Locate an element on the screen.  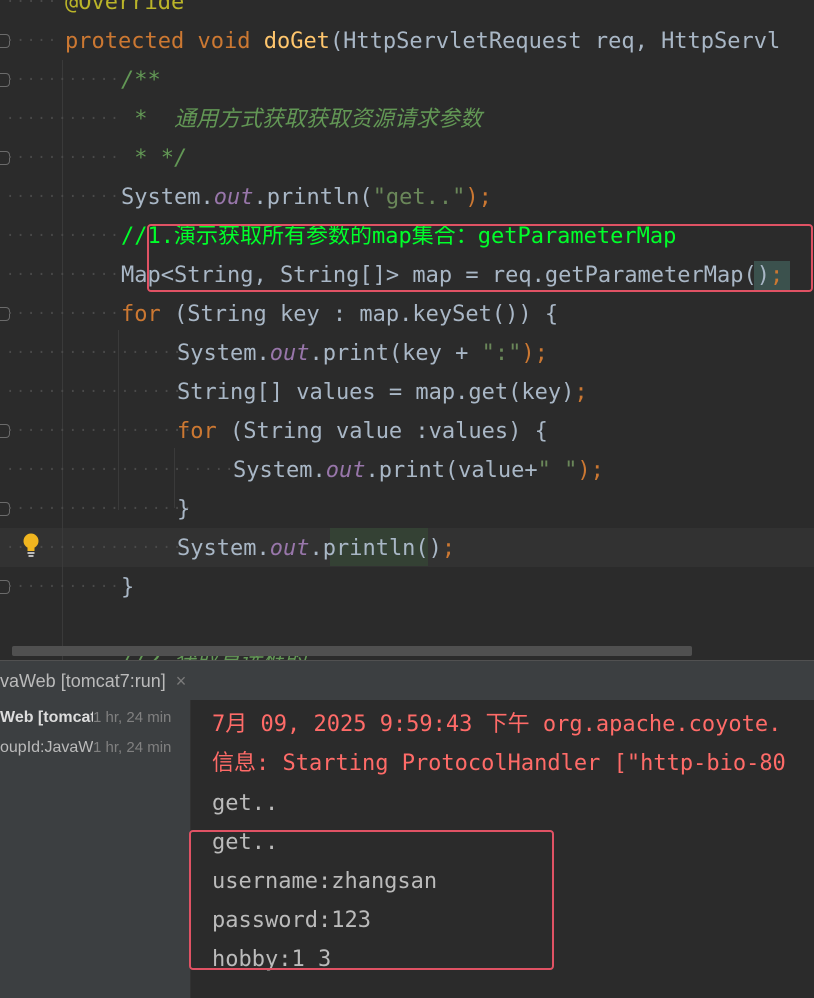
run-tool-window-header: vaWeb [tomcat7:run] × is located at coordinates (407, 680).